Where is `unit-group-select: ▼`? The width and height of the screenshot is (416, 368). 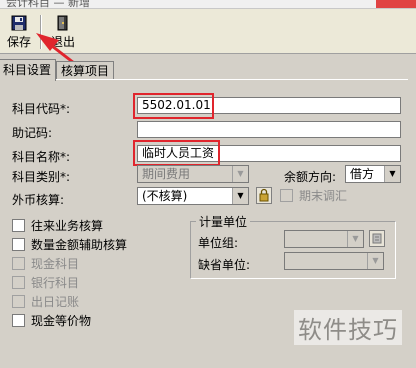 unit-group-select: ▼ is located at coordinates (324, 239).